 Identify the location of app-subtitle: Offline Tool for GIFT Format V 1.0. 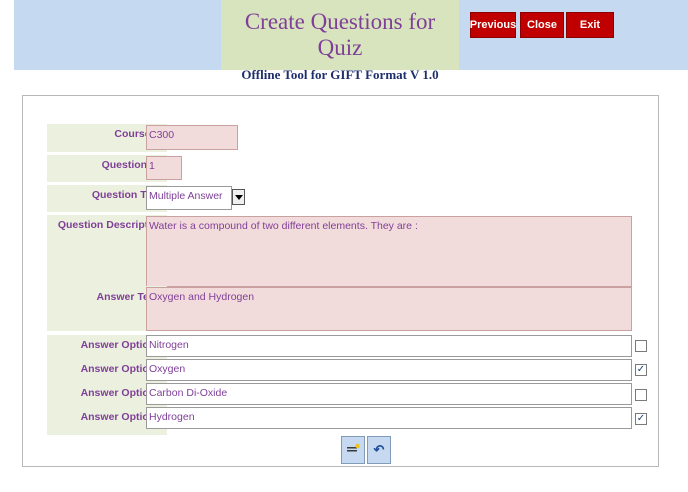
(340, 74).